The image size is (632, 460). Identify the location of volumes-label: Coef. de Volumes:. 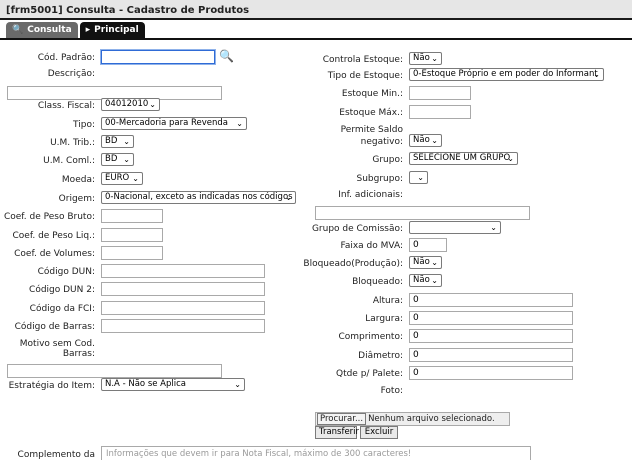
(54, 254).